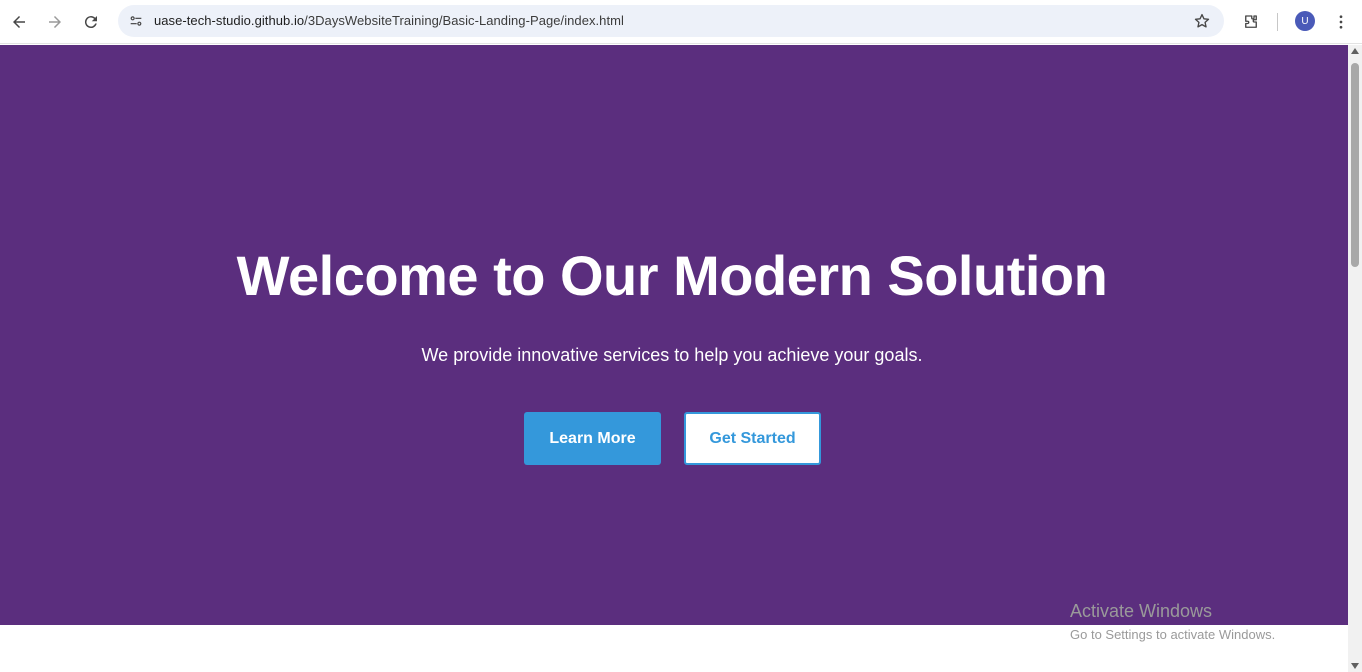  I want to click on get-started-button: Get Started, so click(752, 438).